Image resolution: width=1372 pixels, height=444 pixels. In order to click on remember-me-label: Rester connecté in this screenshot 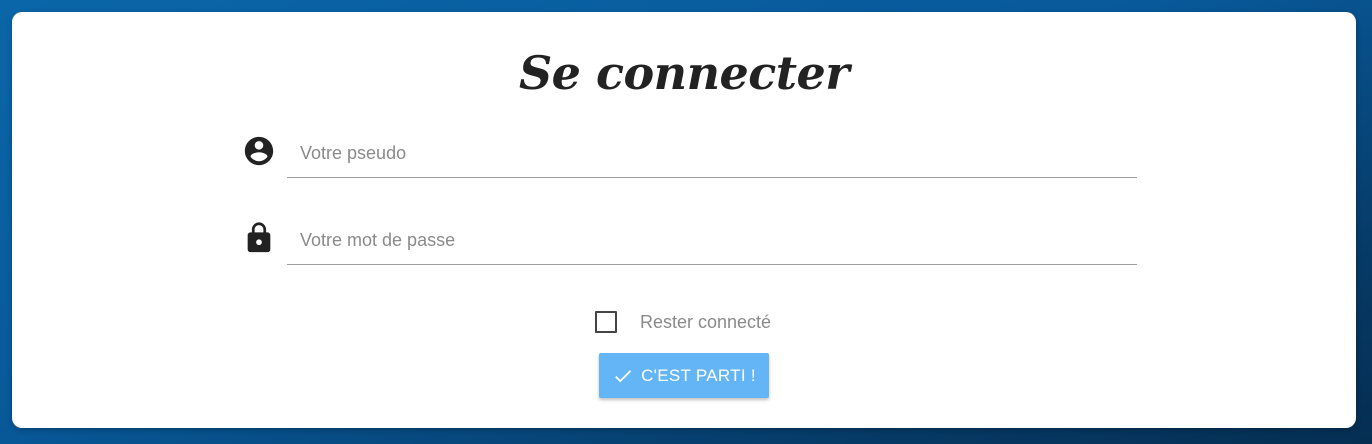, I will do `click(705, 322)`.